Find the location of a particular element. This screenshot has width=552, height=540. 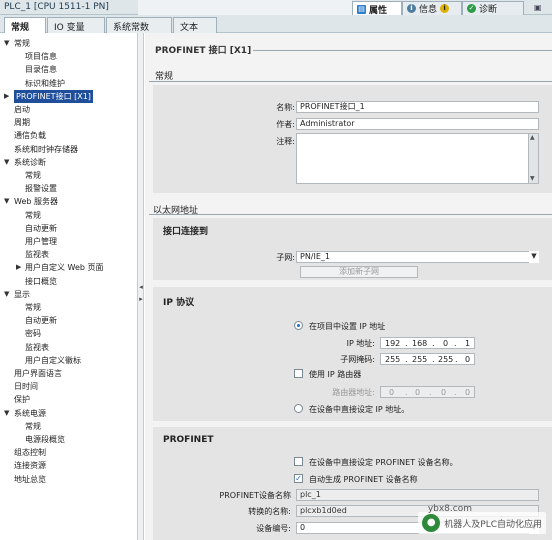

expand-left-icon: ◂ is located at coordinates (141, 287).